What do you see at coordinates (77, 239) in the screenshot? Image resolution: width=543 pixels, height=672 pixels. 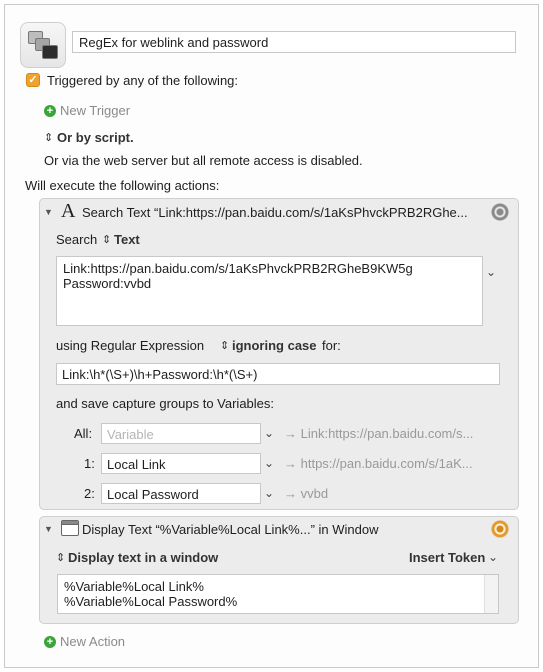 I see `search-label: Search` at bounding box center [77, 239].